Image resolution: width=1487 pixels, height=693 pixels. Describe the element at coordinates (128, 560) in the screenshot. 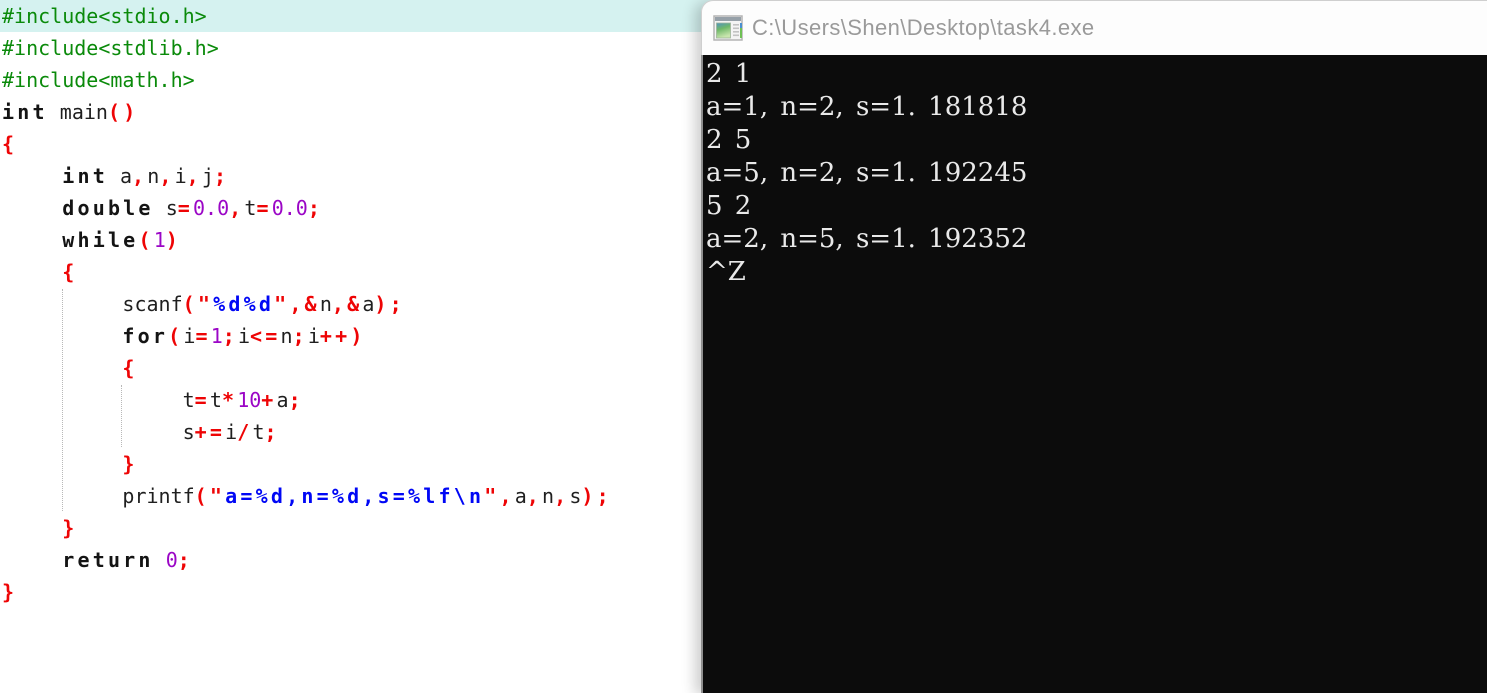

I see `code-line: return 0;` at that location.